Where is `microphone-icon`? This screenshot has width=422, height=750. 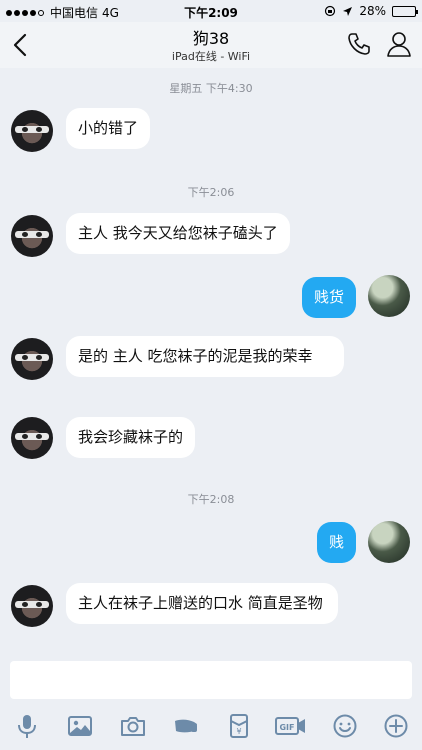
microphone-icon is located at coordinates (27, 726).